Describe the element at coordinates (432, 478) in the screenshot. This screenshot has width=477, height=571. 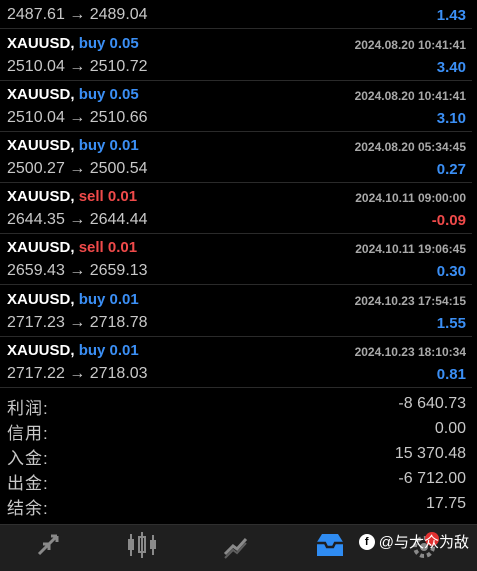
I see `summary-value: -6 712.00` at that location.